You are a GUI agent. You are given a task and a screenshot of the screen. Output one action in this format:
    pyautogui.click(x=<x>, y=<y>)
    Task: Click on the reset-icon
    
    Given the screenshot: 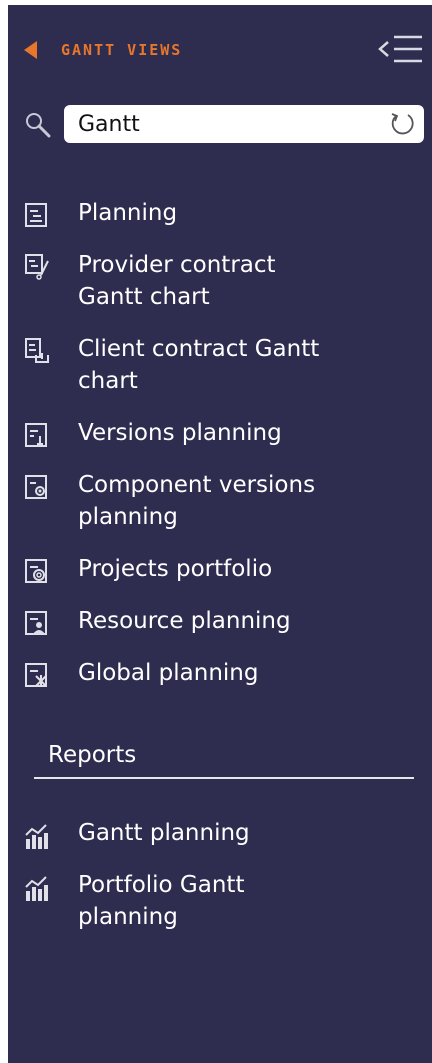 What is the action you would take?
    pyautogui.click(x=402, y=124)
    